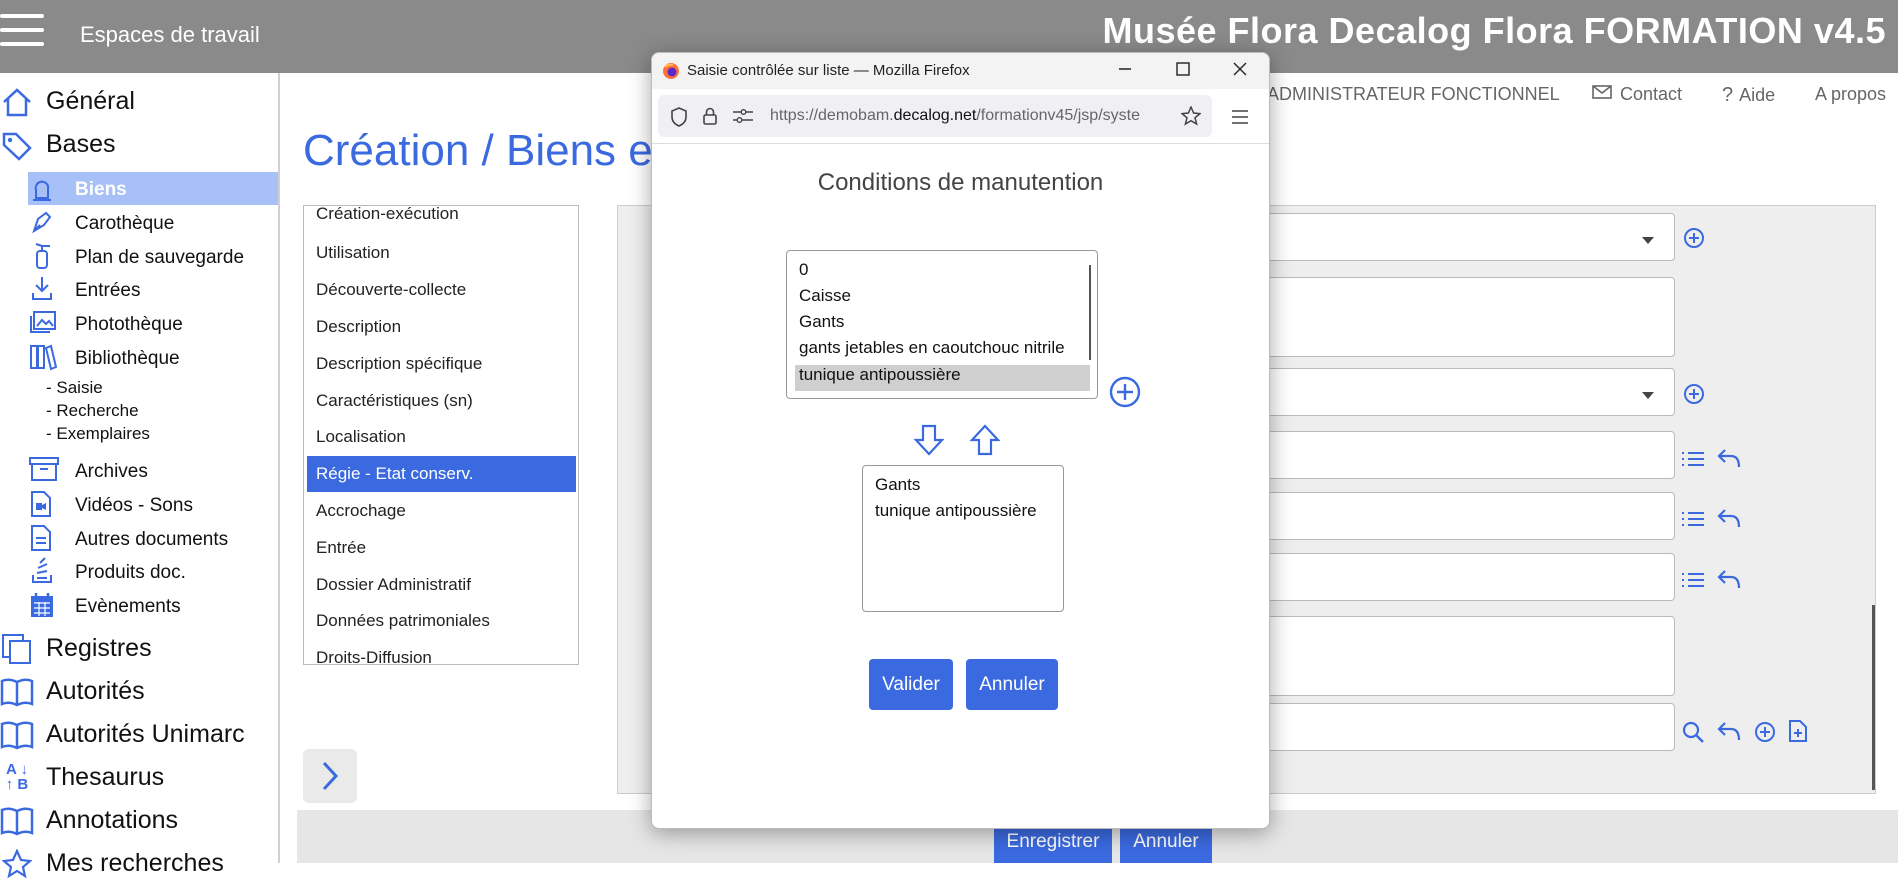 The image size is (1898, 879). What do you see at coordinates (106, 605) in the screenshot?
I see `sidebar-item-evenements: Evènements` at bounding box center [106, 605].